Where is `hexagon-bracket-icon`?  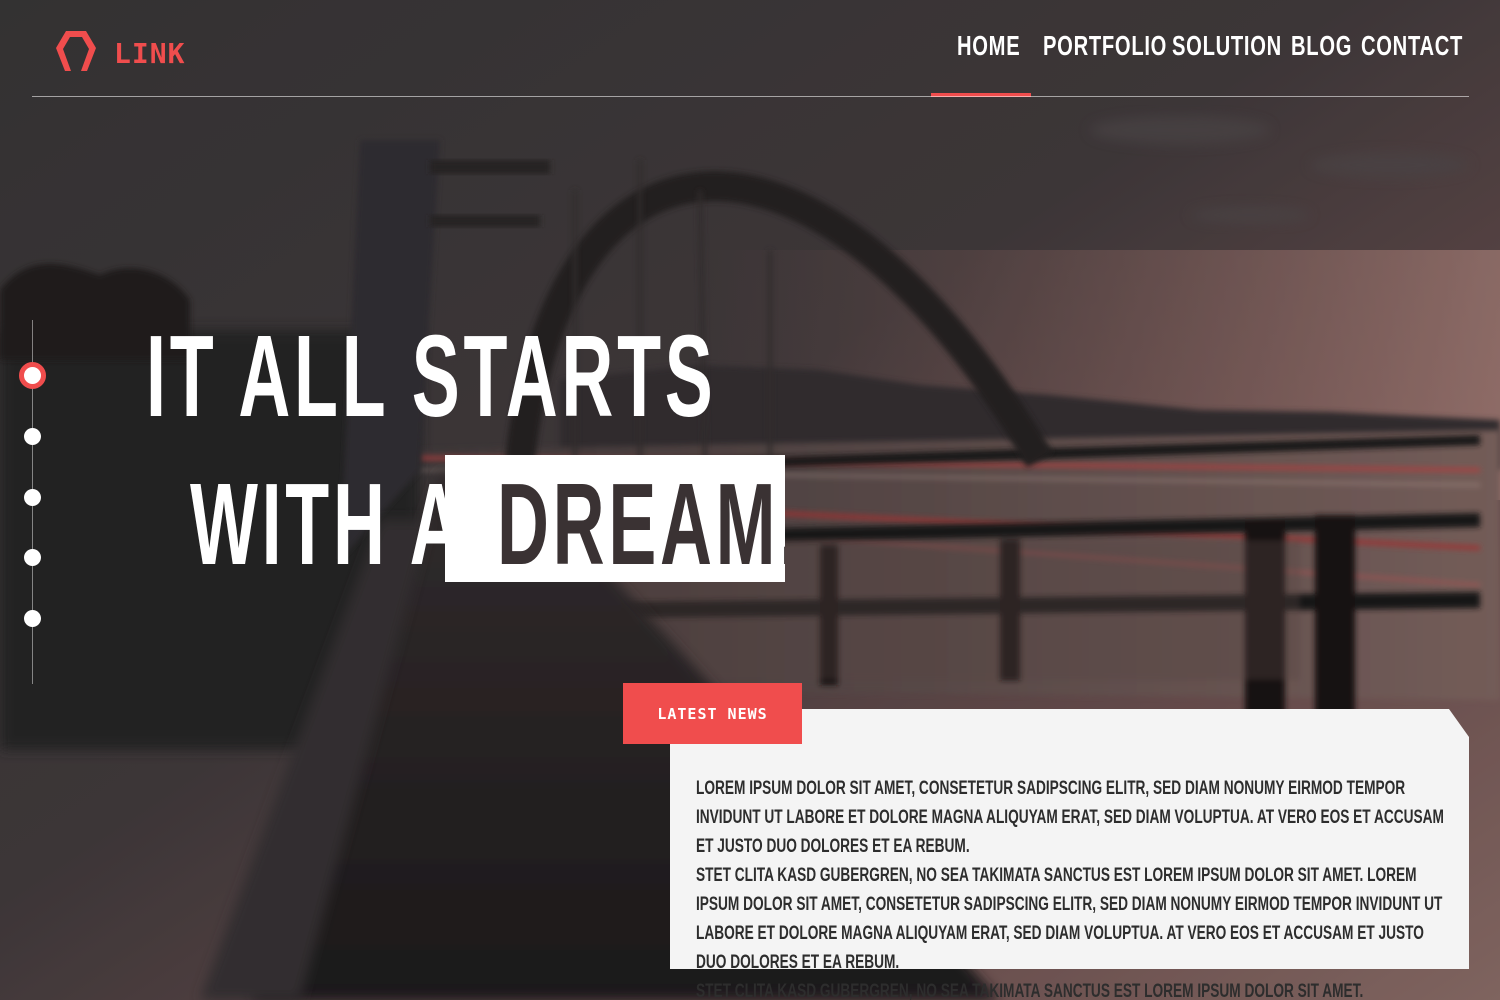
hexagon-bracket-icon is located at coordinates (76, 53).